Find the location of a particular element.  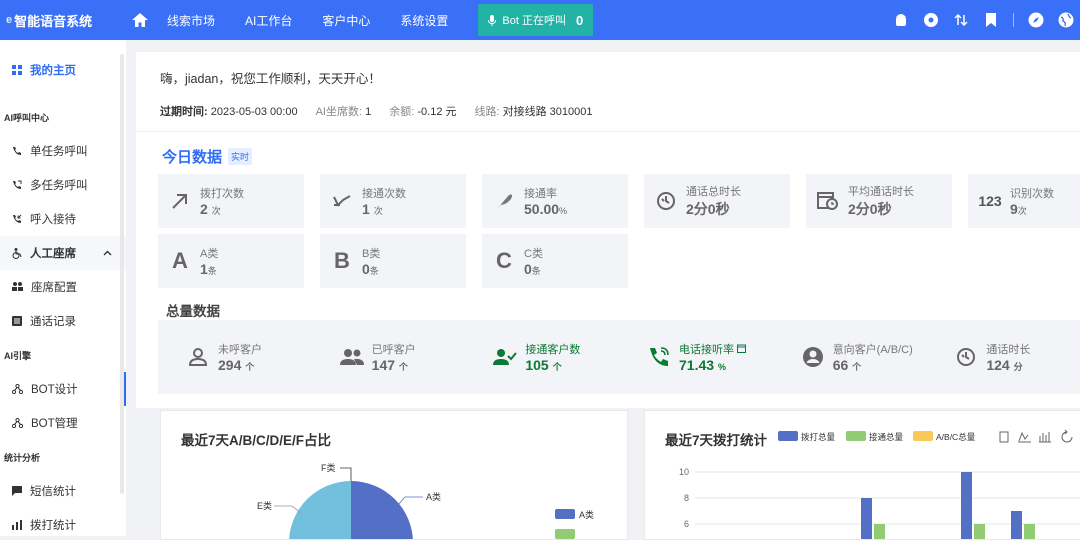

bookmark-icon is located at coordinates (991, 20).